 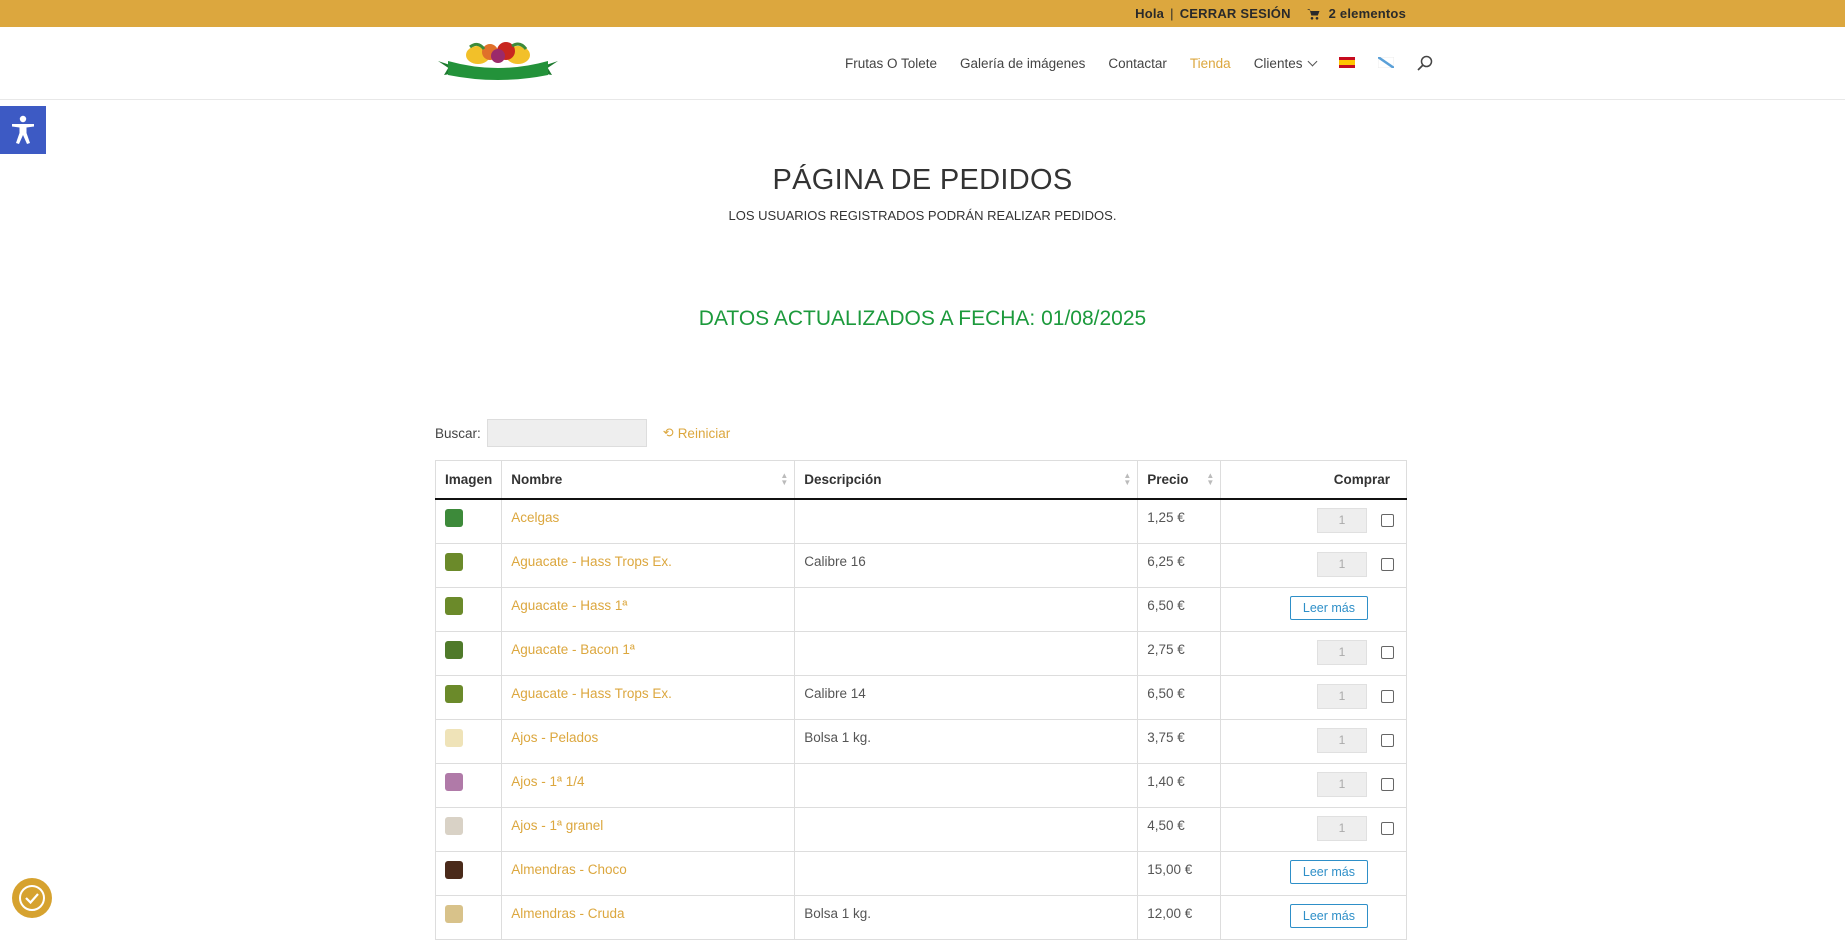 I want to click on product-name-link: Aguacate - Bacon 1ª, so click(x=573, y=649).